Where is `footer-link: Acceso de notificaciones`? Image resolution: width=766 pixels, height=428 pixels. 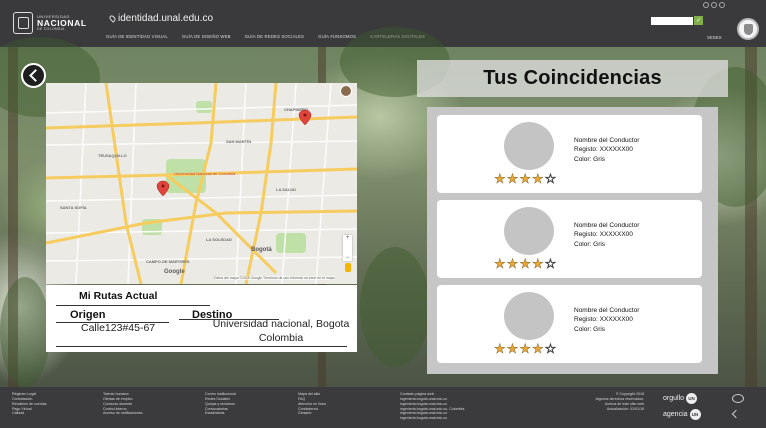 footer-link: Acceso de notificaciones is located at coordinates (123, 413).